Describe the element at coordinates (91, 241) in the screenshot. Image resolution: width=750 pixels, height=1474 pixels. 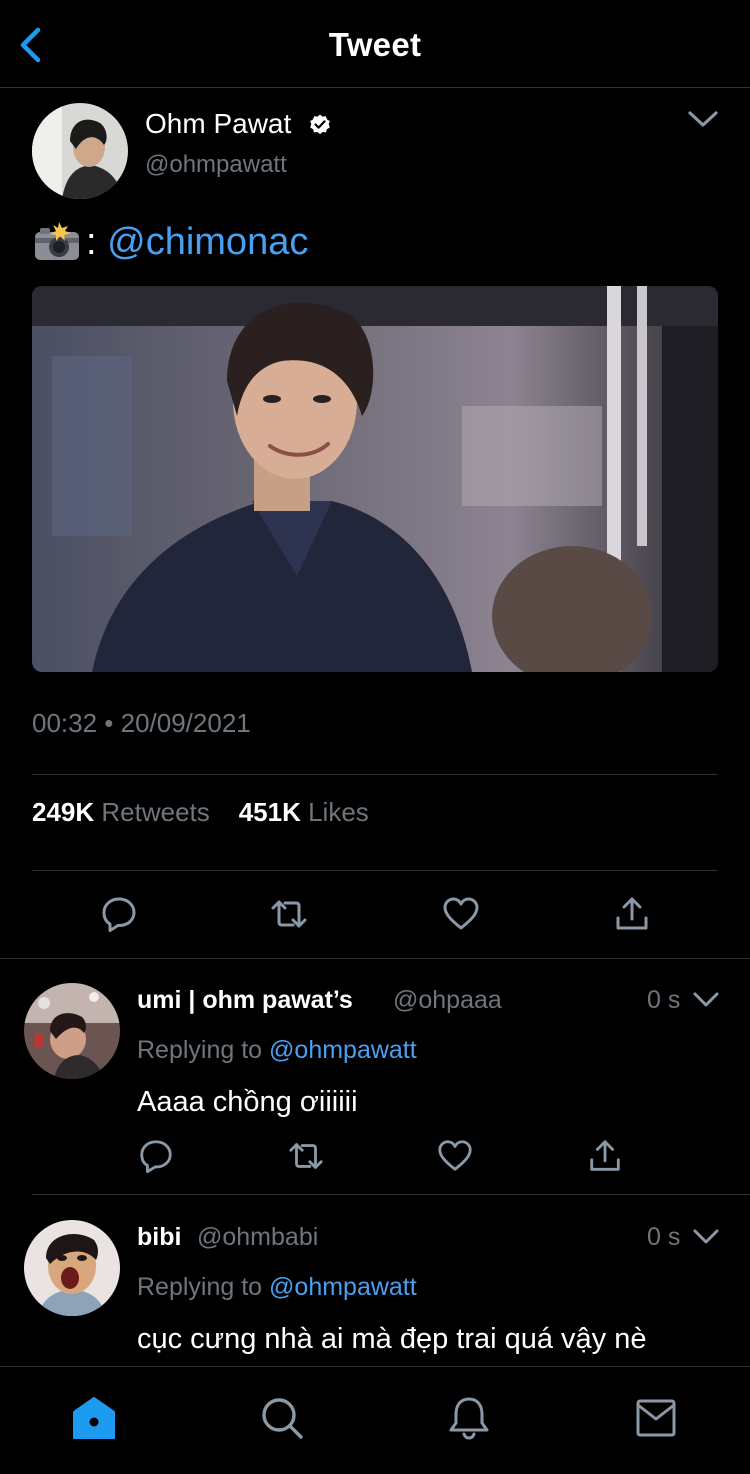
I see `tweet-text-colon: :` at that location.